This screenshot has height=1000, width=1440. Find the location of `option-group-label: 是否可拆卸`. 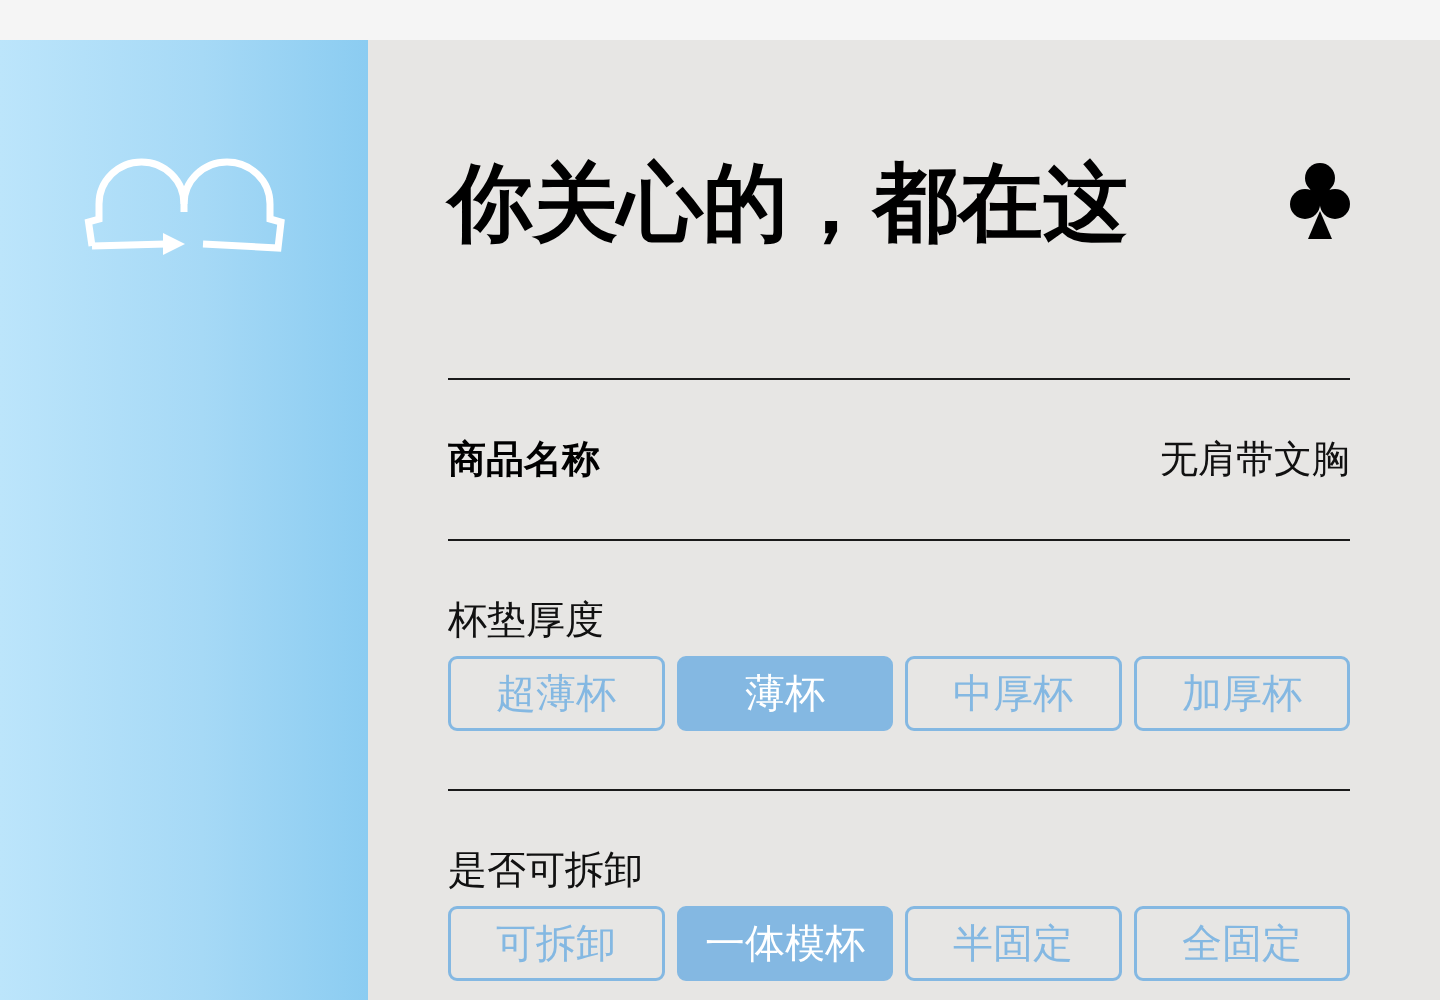

option-group-label: 是否可拆卸 is located at coordinates (546, 870).